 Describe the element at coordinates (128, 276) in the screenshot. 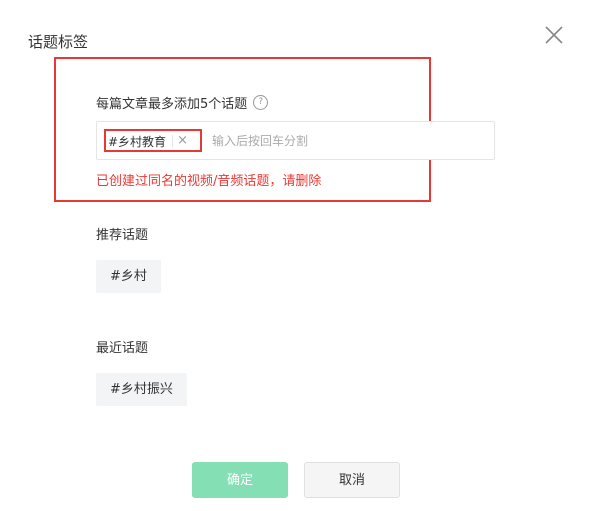

I see `recommended-topic-chip: #乡村` at that location.